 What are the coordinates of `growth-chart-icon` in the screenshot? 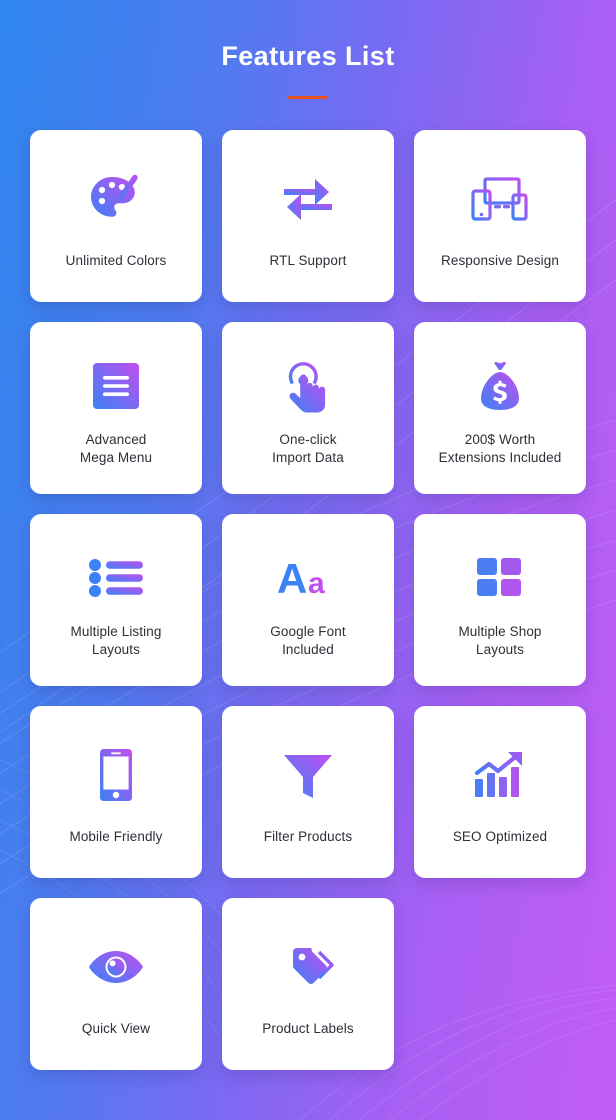 It's located at (500, 775).